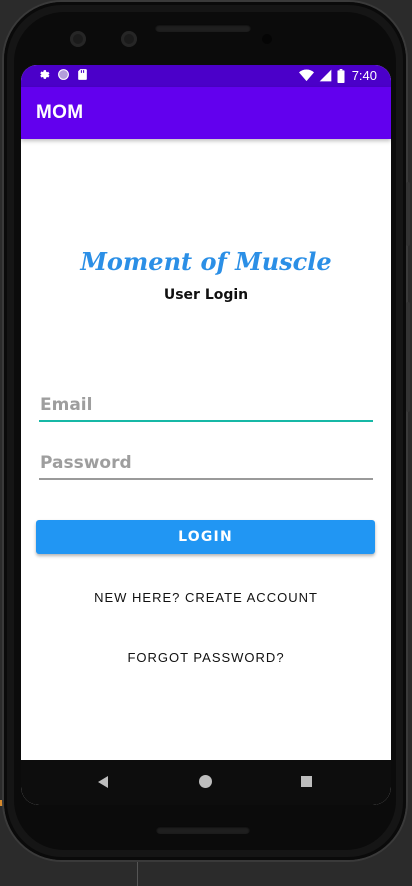 This screenshot has height=886, width=412. Describe the element at coordinates (103, 782) in the screenshot. I see `back-icon` at that location.